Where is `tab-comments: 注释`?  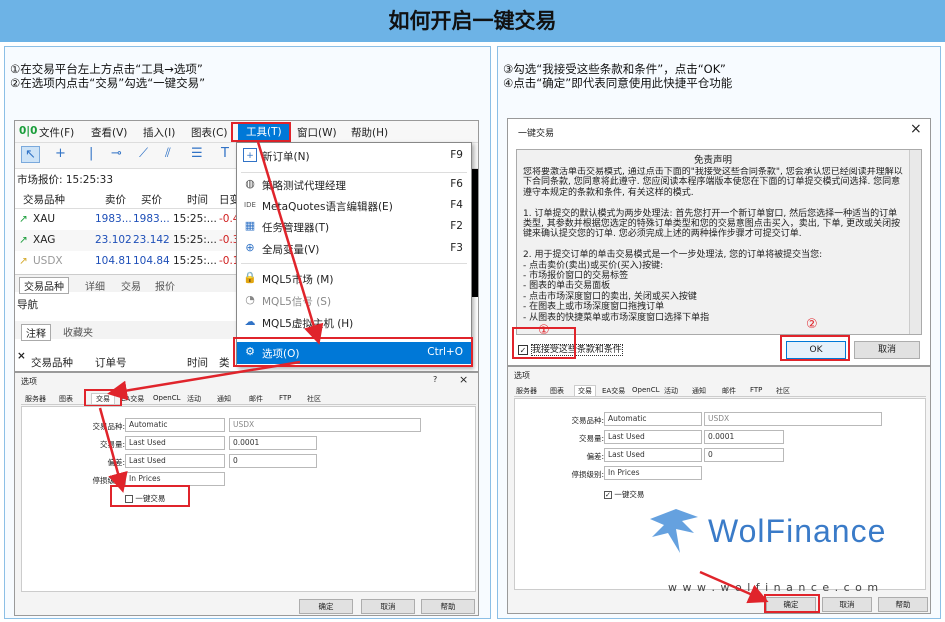
tab-comments: 注释 is located at coordinates (36, 332).